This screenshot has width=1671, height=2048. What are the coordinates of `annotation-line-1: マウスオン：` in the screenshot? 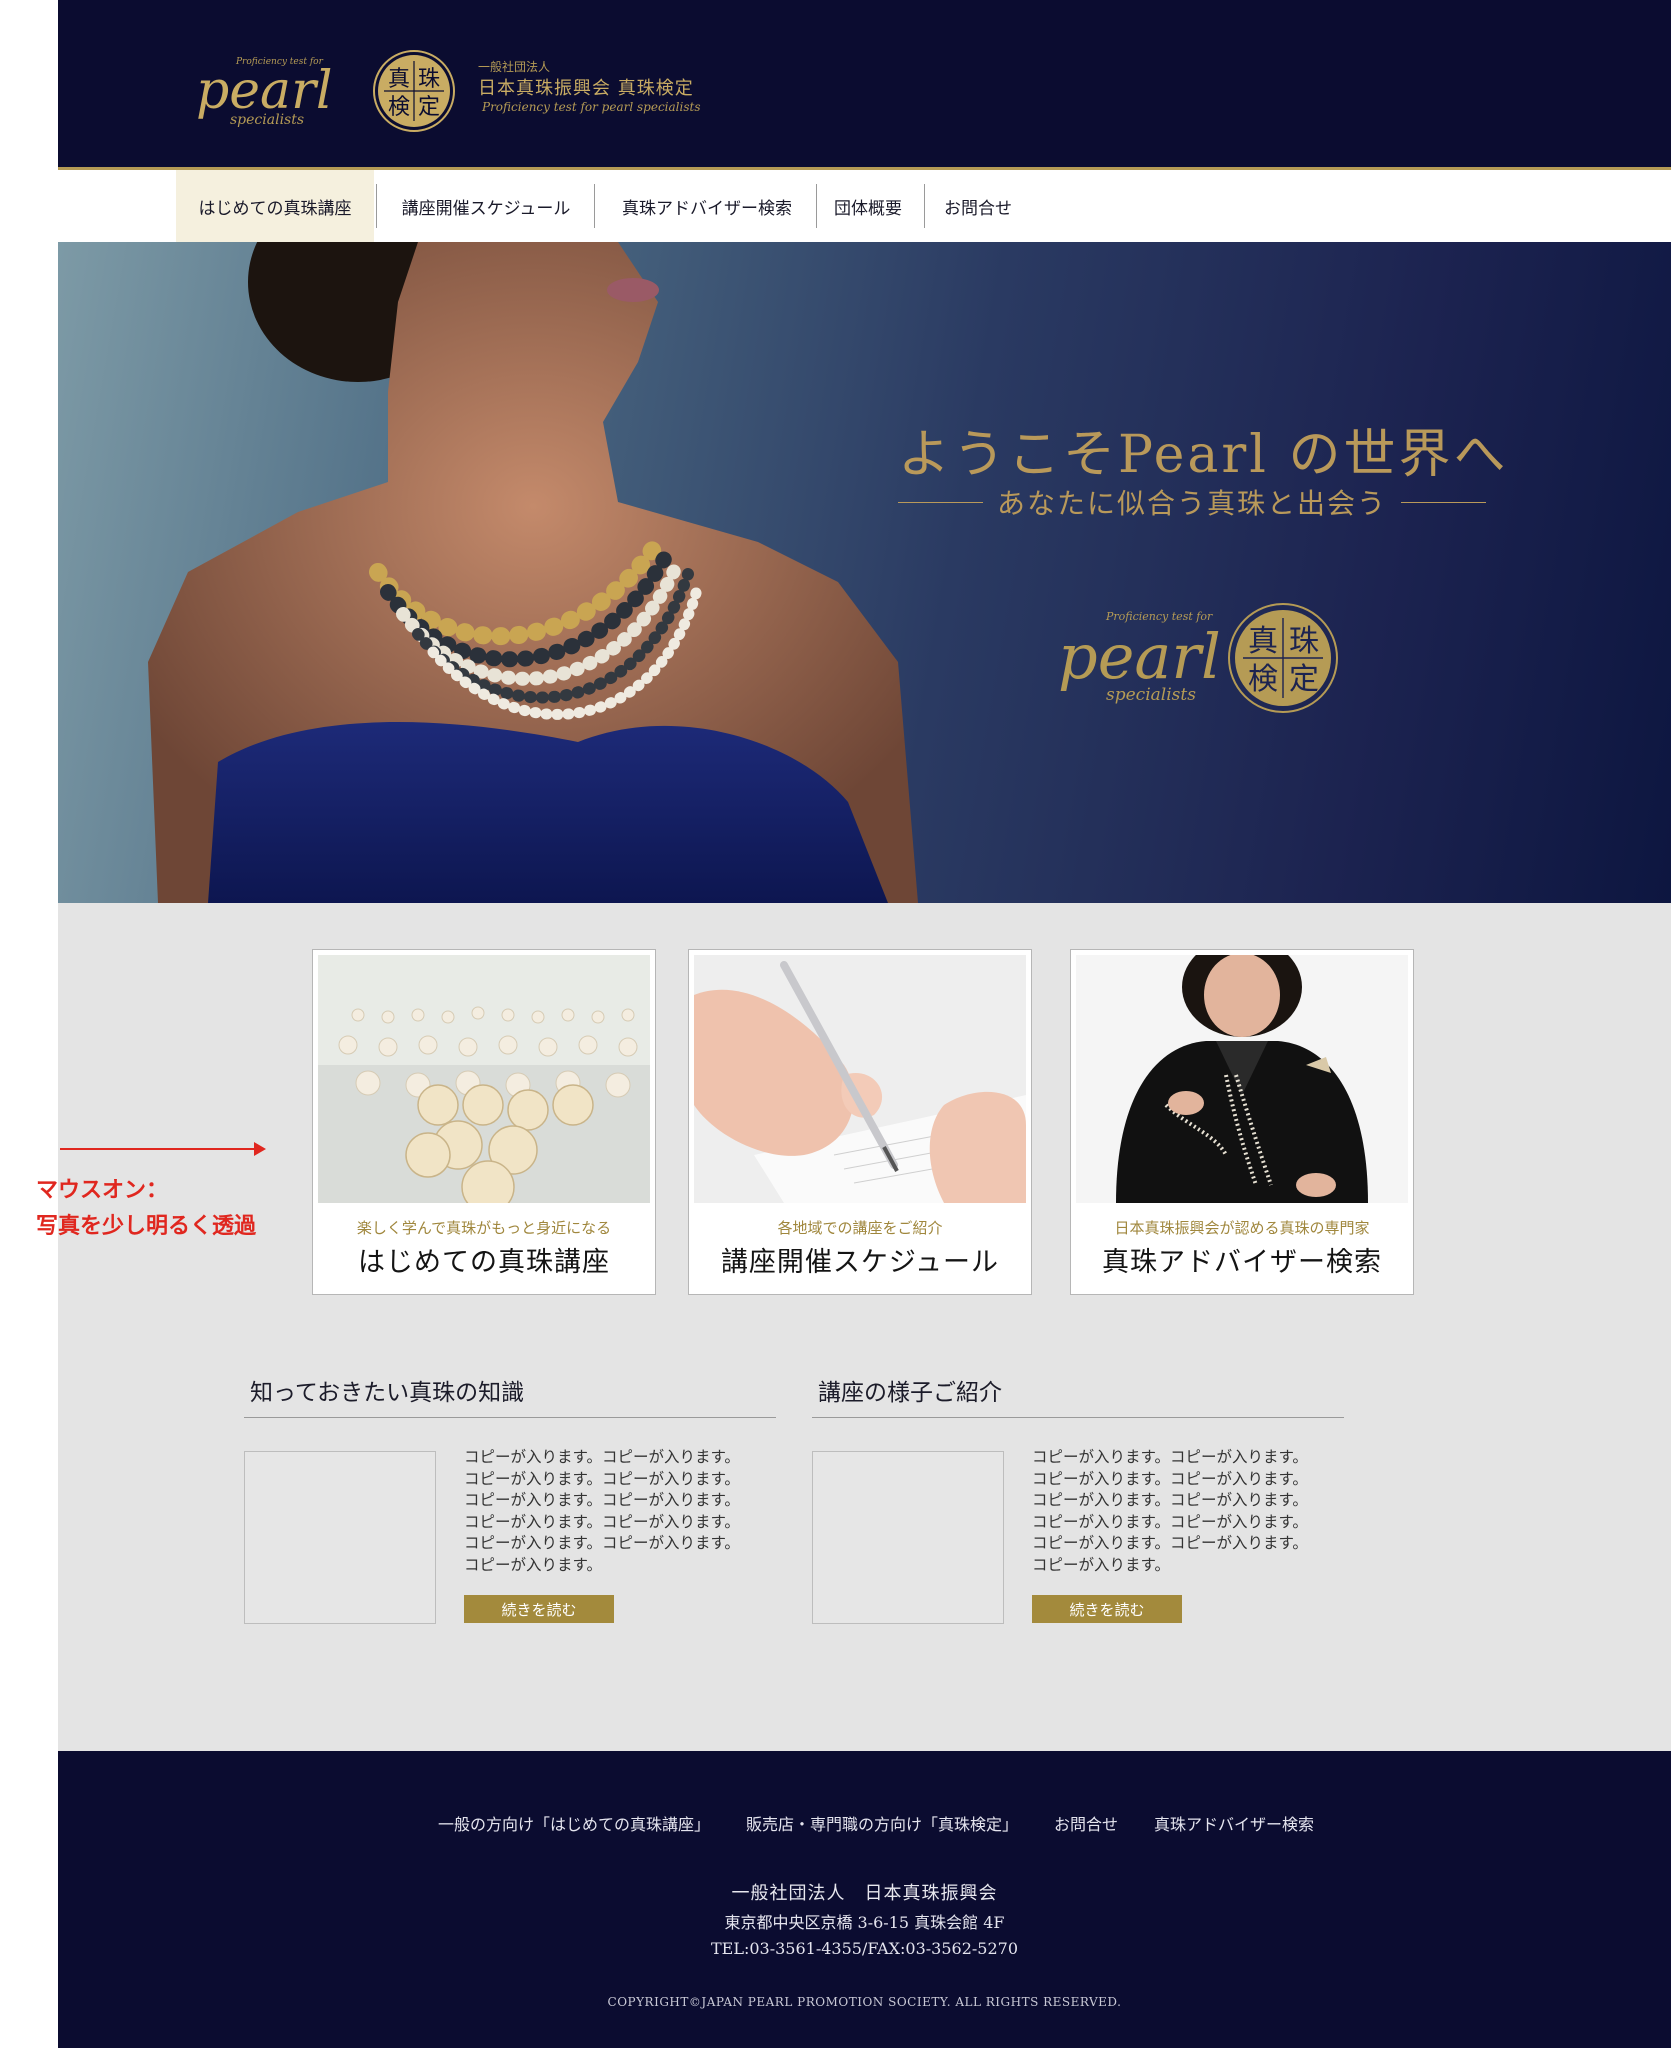 It's located at (102, 1190).